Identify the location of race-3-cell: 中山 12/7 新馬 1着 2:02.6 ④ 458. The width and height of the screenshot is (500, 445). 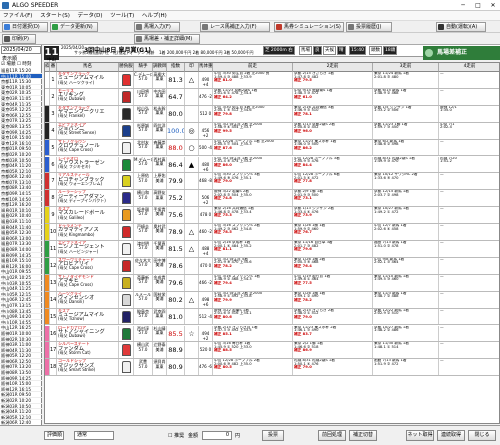
(406, 232).